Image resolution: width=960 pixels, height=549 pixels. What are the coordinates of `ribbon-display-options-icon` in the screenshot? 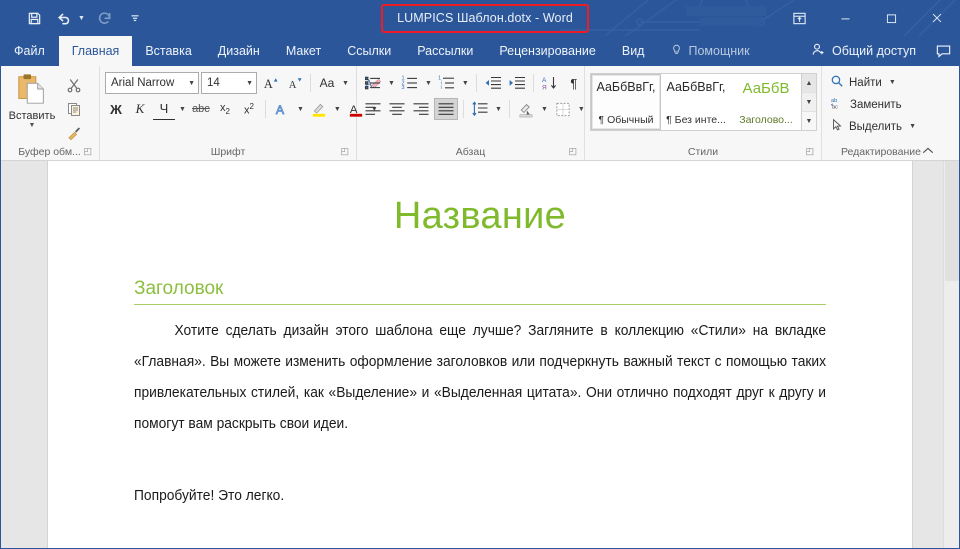 It's located at (799, 18).